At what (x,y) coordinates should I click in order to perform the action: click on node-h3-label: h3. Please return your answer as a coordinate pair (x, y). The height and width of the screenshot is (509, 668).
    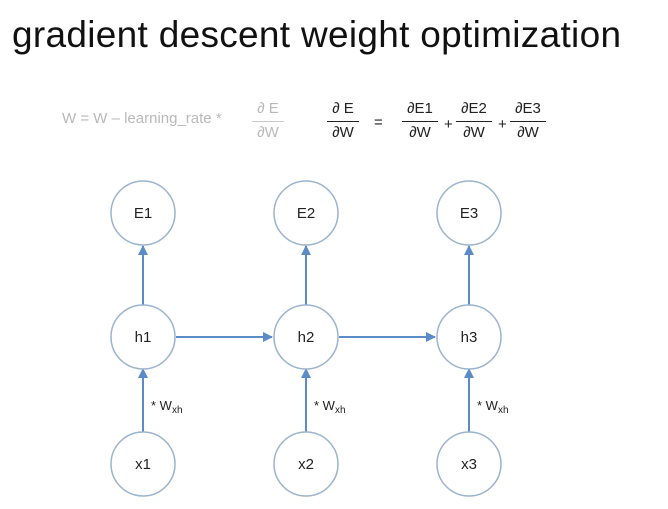
    Looking at the image, I should click on (469, 337).